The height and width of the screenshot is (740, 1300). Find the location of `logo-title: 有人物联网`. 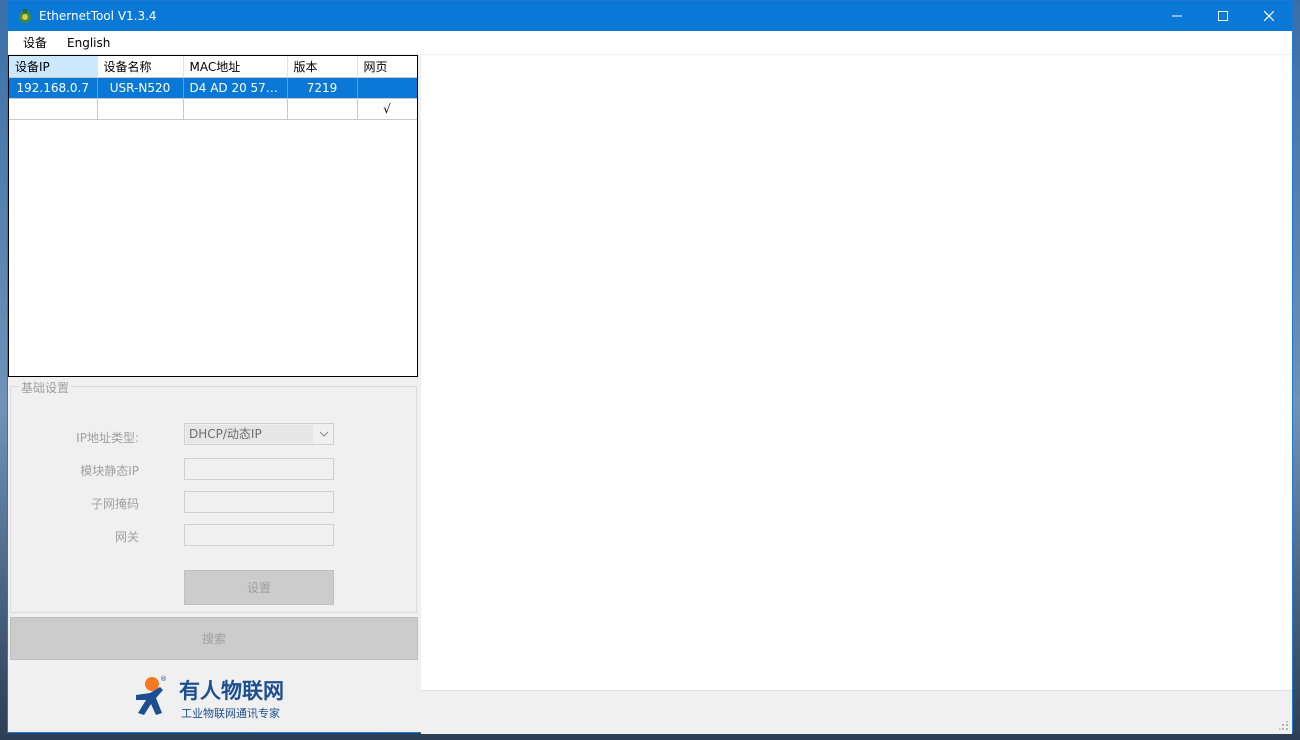

logo-title: 有人物联网 is located at coordinates (231, 691).